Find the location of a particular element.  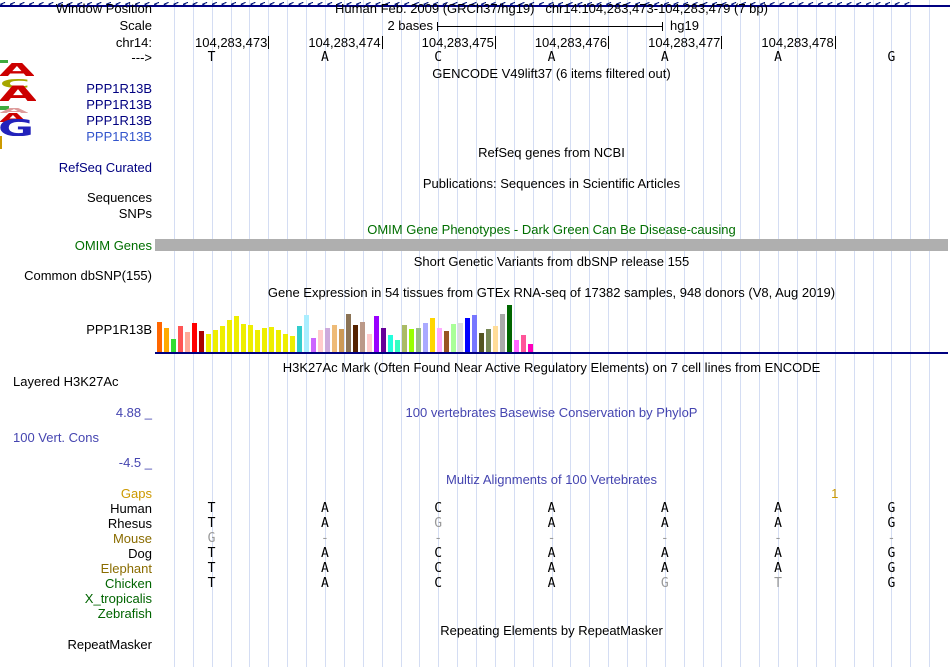

species-label: X_tropicalis is located at coordinates (118, 598).